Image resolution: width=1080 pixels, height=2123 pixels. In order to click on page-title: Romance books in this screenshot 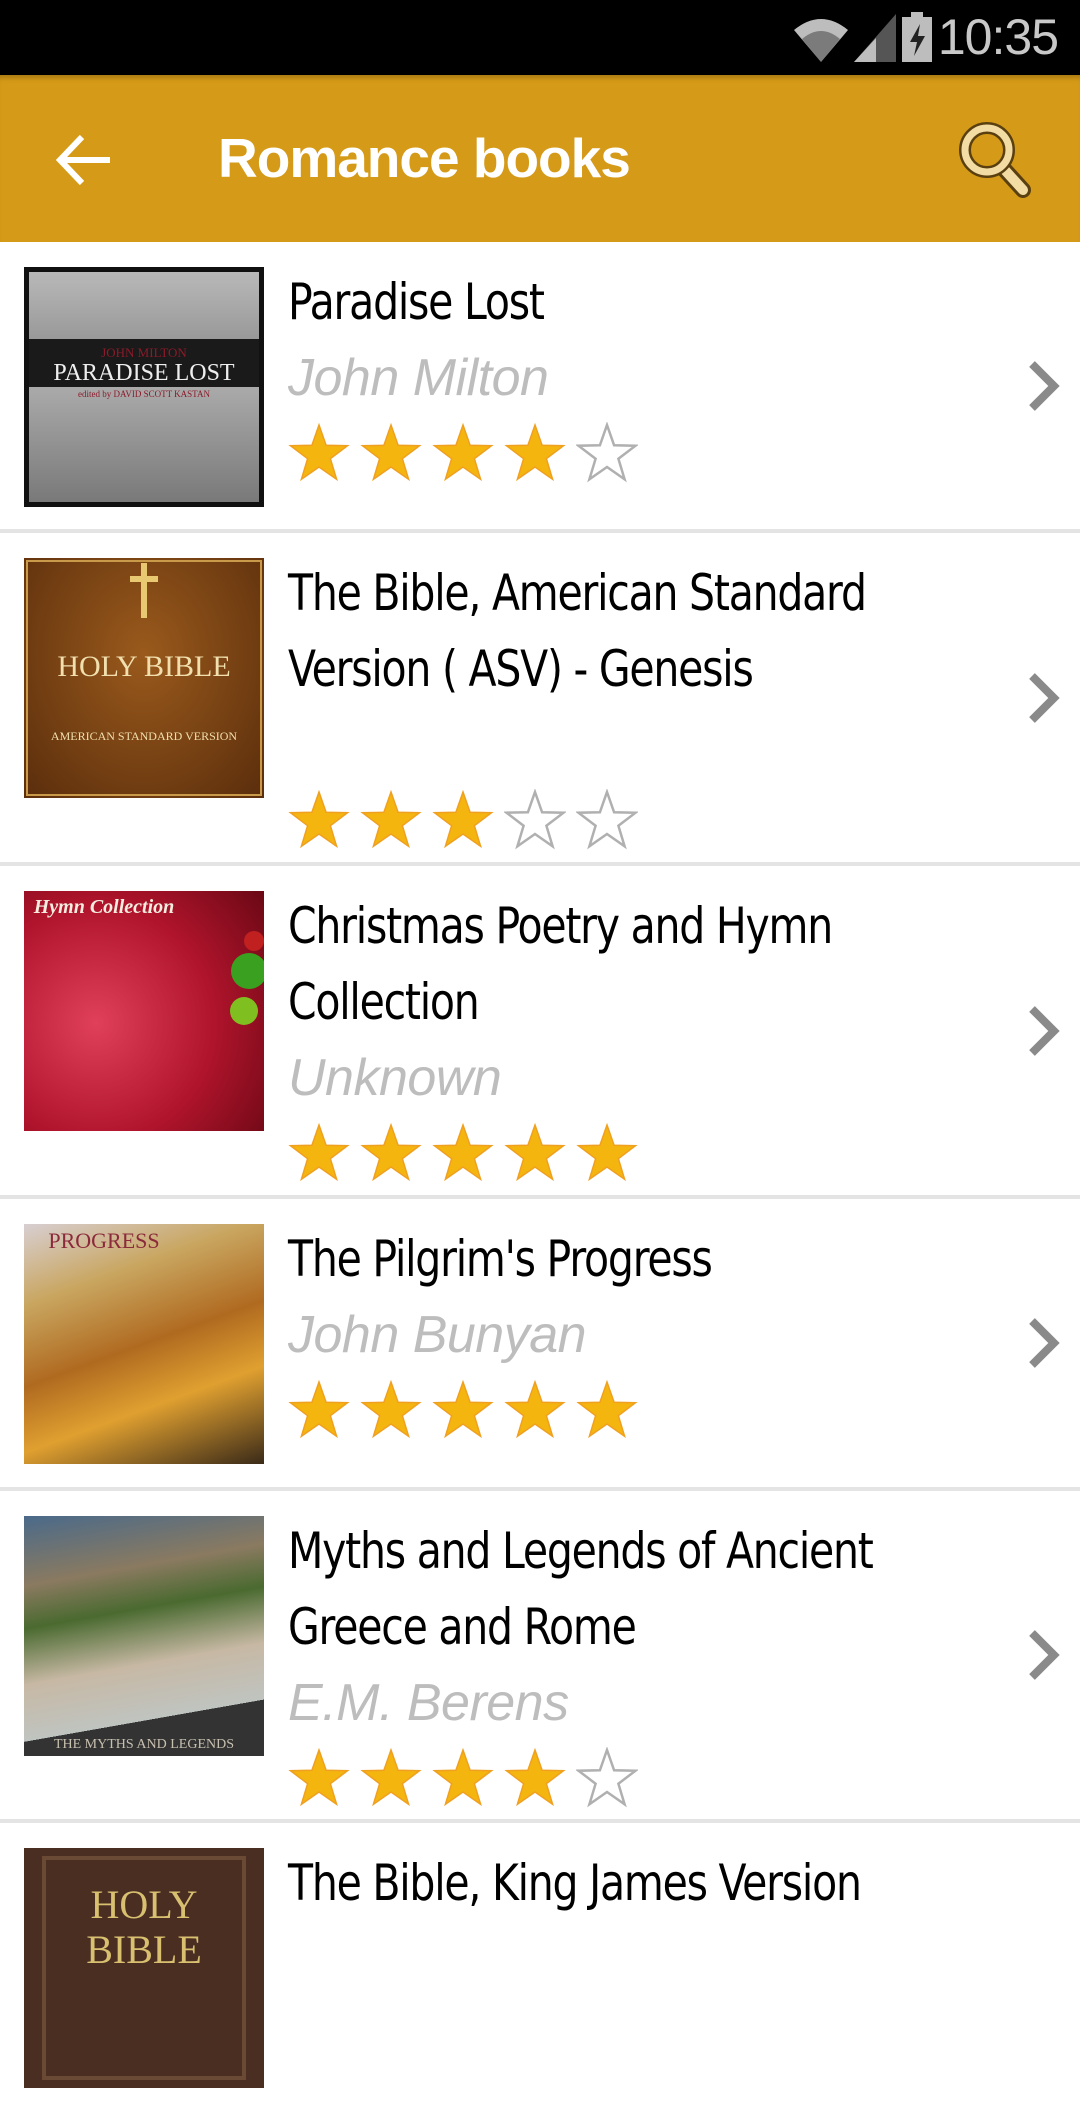, I will do `click(424, 158)`.